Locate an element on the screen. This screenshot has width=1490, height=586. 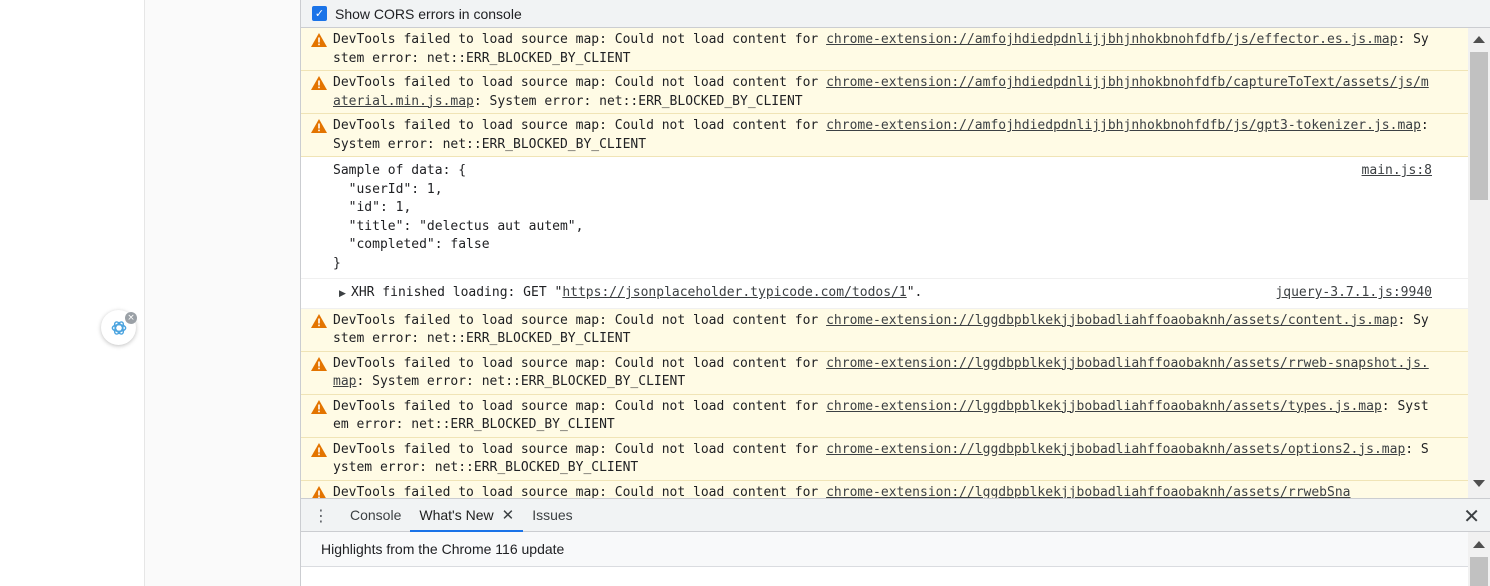
tab-label: Console is located at coordinates (376, 515).